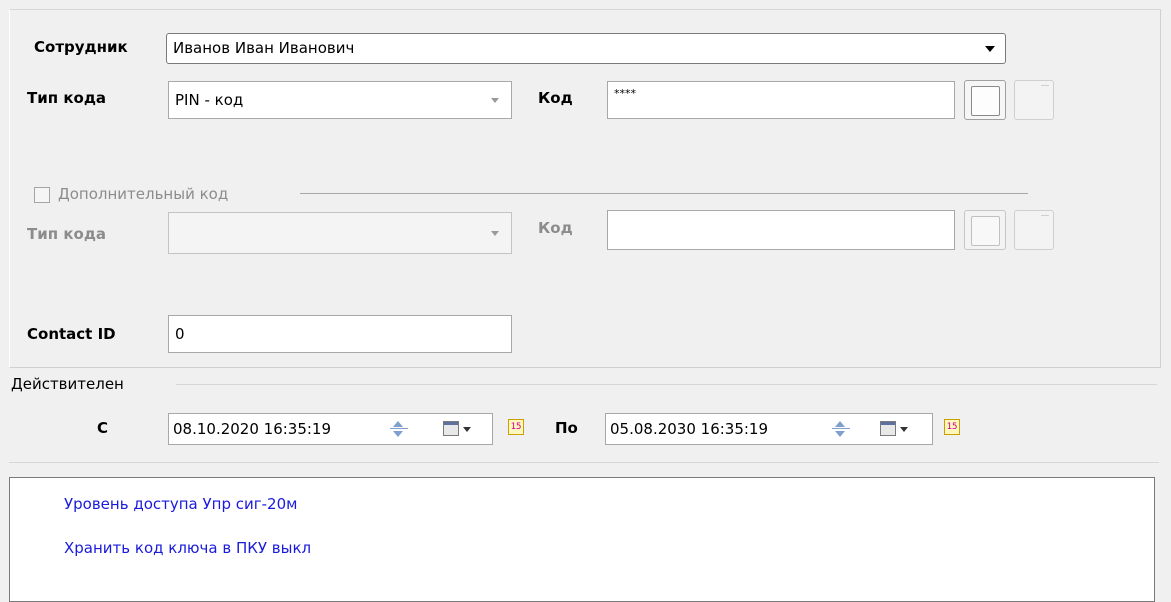 This screenshot has width=1171, height=602. What do you see at coordinates (625, 93) in the screenshot?
I see `code-value: ****` at bounding box center [625, 93].